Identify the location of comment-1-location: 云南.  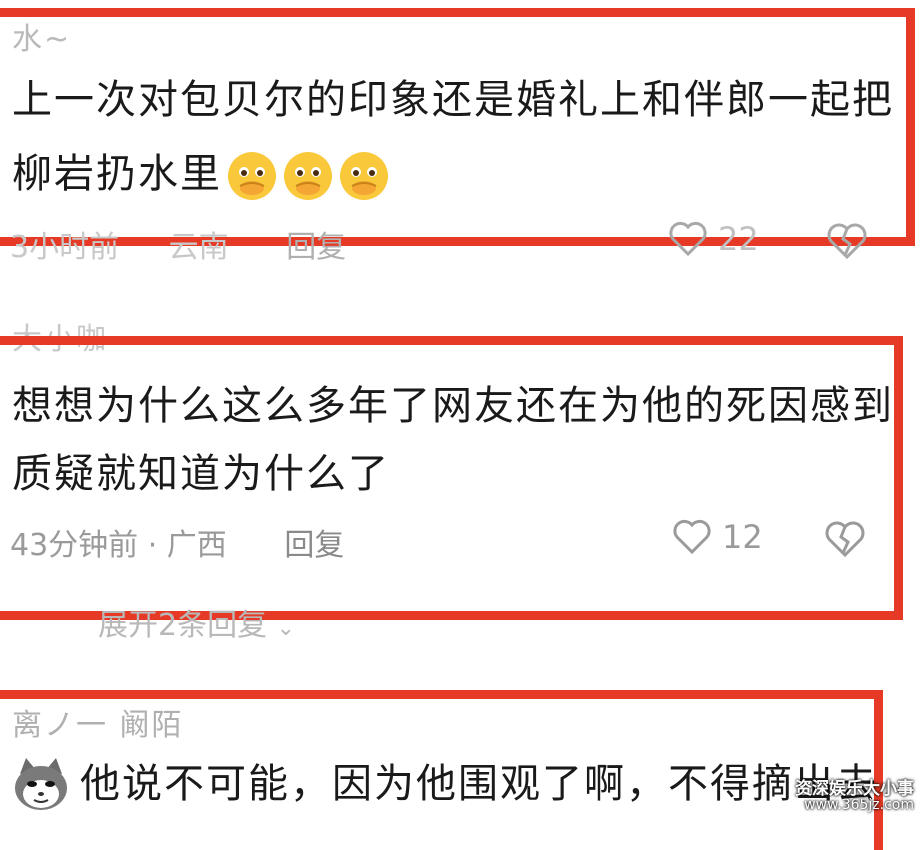
(198, 247).